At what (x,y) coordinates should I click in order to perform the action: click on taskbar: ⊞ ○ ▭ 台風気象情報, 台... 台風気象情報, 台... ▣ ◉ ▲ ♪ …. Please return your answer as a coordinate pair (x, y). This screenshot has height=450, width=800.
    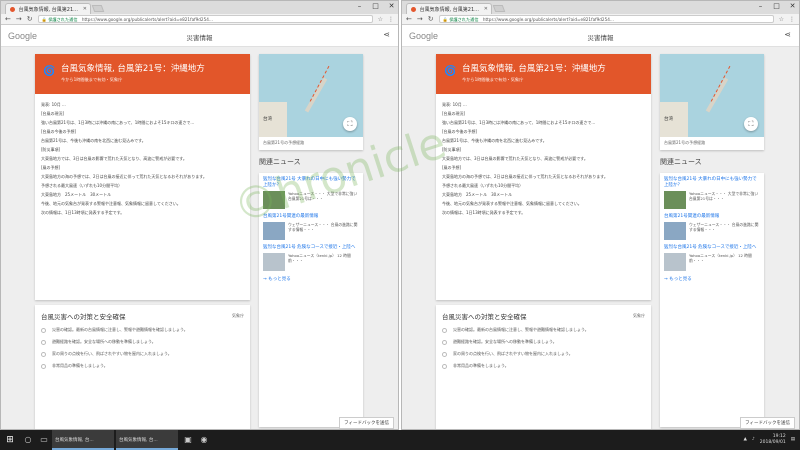
    Looking at the image, I should click on (400, 440).